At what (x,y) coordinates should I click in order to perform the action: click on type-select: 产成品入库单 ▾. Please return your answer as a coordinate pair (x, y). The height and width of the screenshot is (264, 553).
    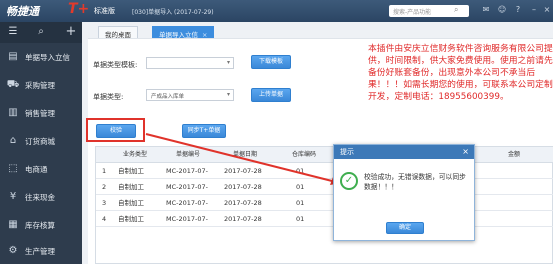
    Looking at the image, I should click on (190, 95).